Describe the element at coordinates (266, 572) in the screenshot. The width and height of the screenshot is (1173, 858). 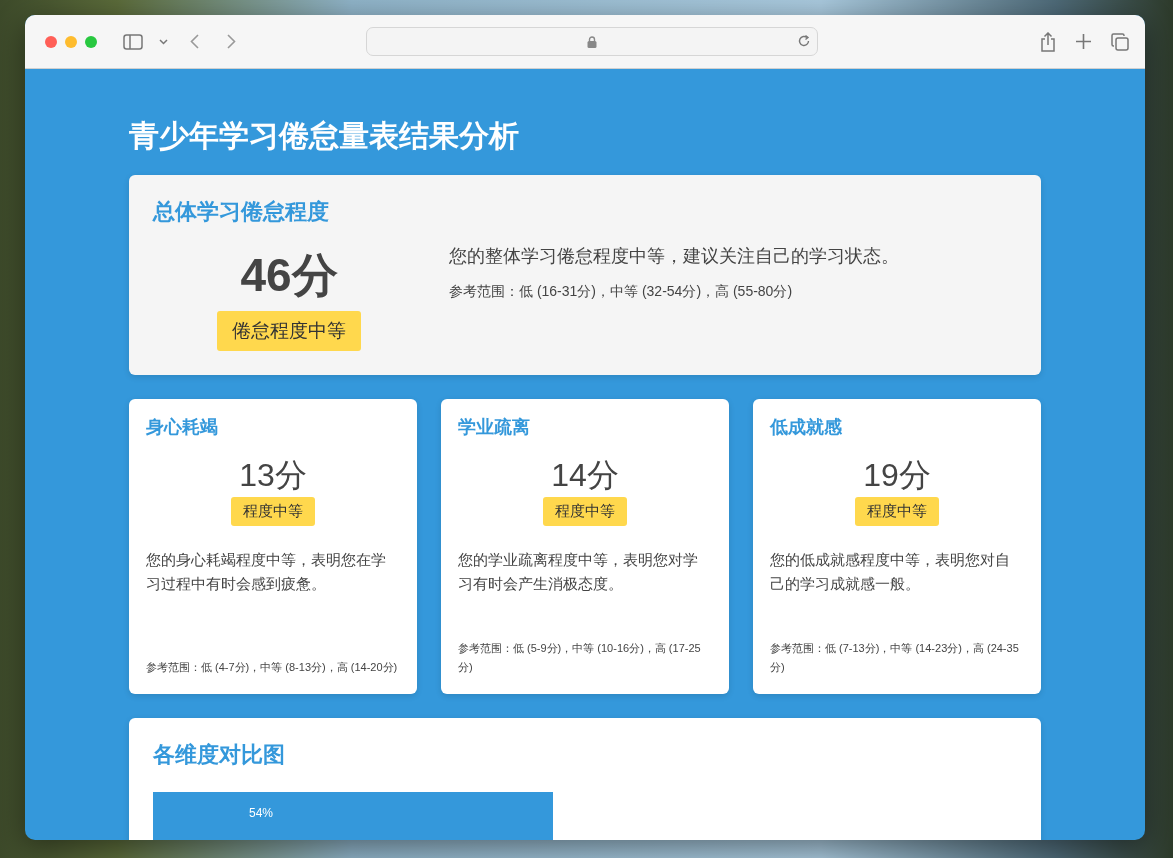
I see `description-text: 您的身心耗竭程度中等，表明您在学习过程中有时会感到疲惫。` at that location.